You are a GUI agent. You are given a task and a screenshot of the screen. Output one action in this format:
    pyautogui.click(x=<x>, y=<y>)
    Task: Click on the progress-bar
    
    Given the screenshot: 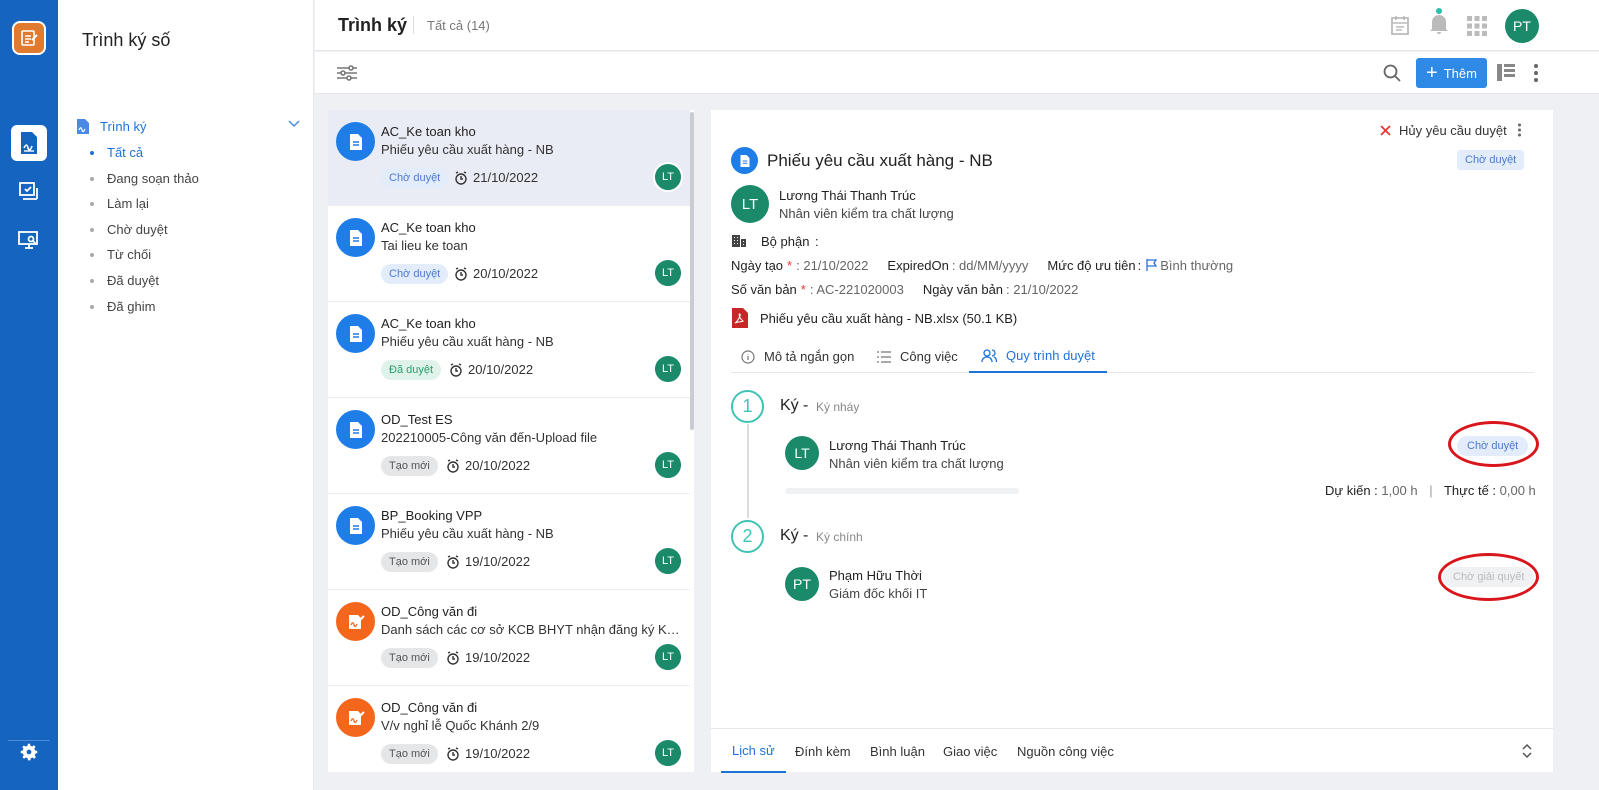 What is the action you would take?
    pyautogui.click(x=902, y=491)
    